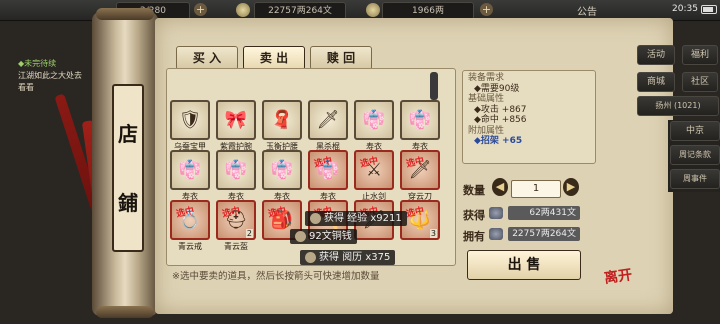 The image size is (720, 324). What do you see at coordinates (190, 220) in the screenshot?
I see `item-slot: 💍 选中` at bounding box center [190, 220].